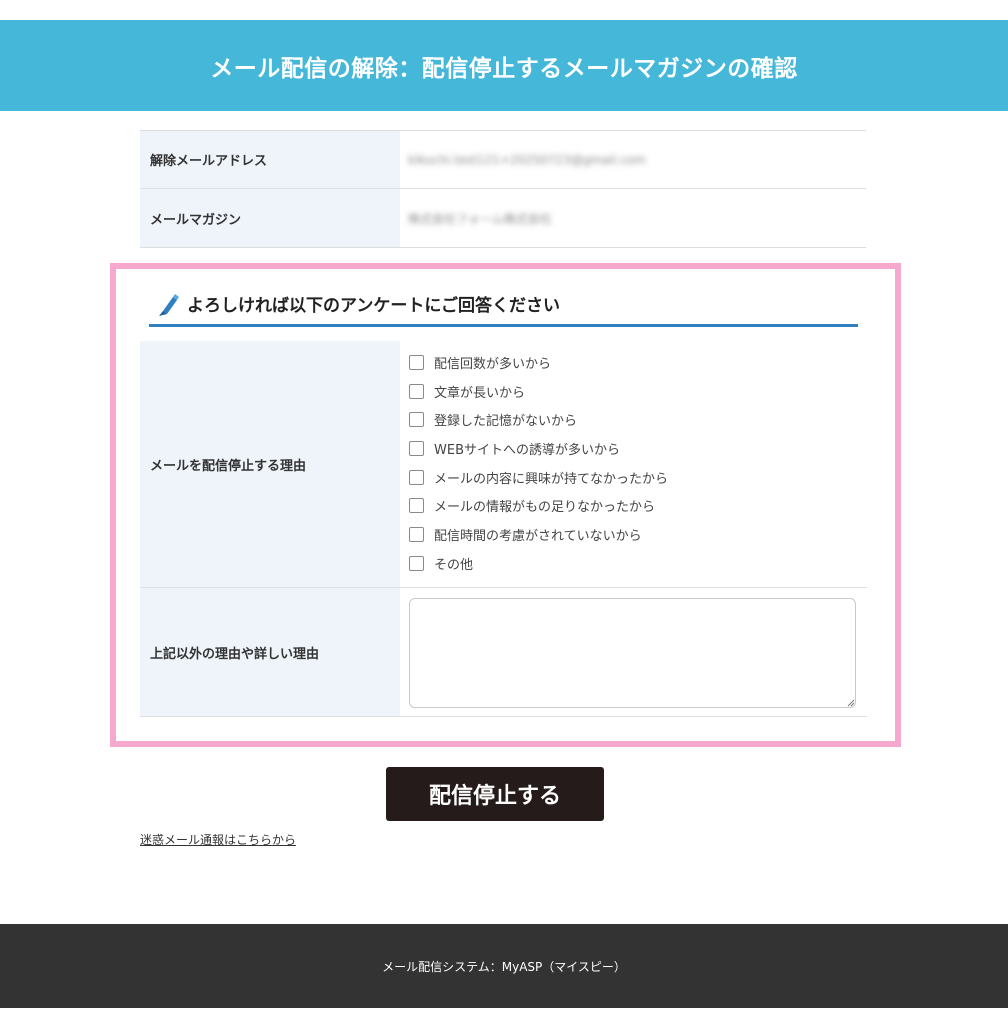  Describe the element at coordinates (551, 479) in the screenshot. I see `option-label: メールの内容に興味が持てなかったから` at that location.